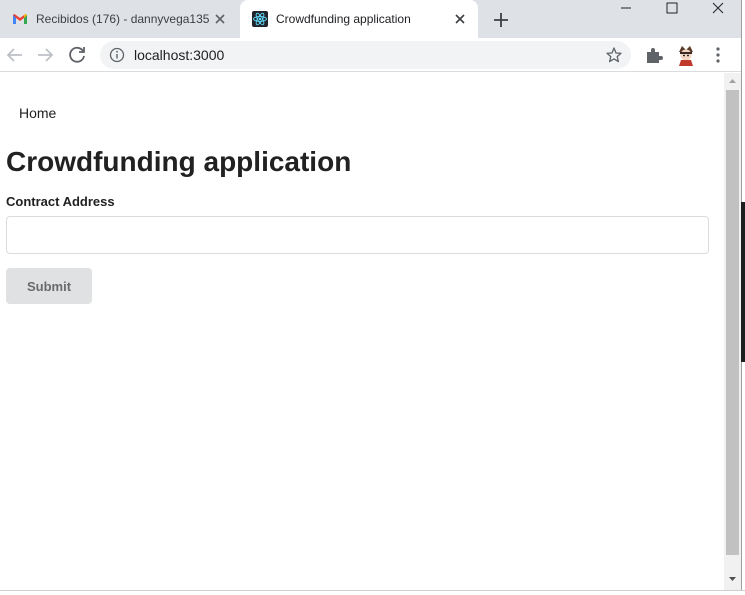 The height and width of the screenshot is (595, 745). I want to click on forward-arrow-icon, so click(45, 55).